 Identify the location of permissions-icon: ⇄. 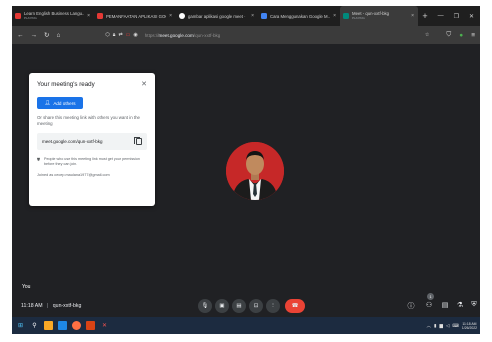
(120, 35).